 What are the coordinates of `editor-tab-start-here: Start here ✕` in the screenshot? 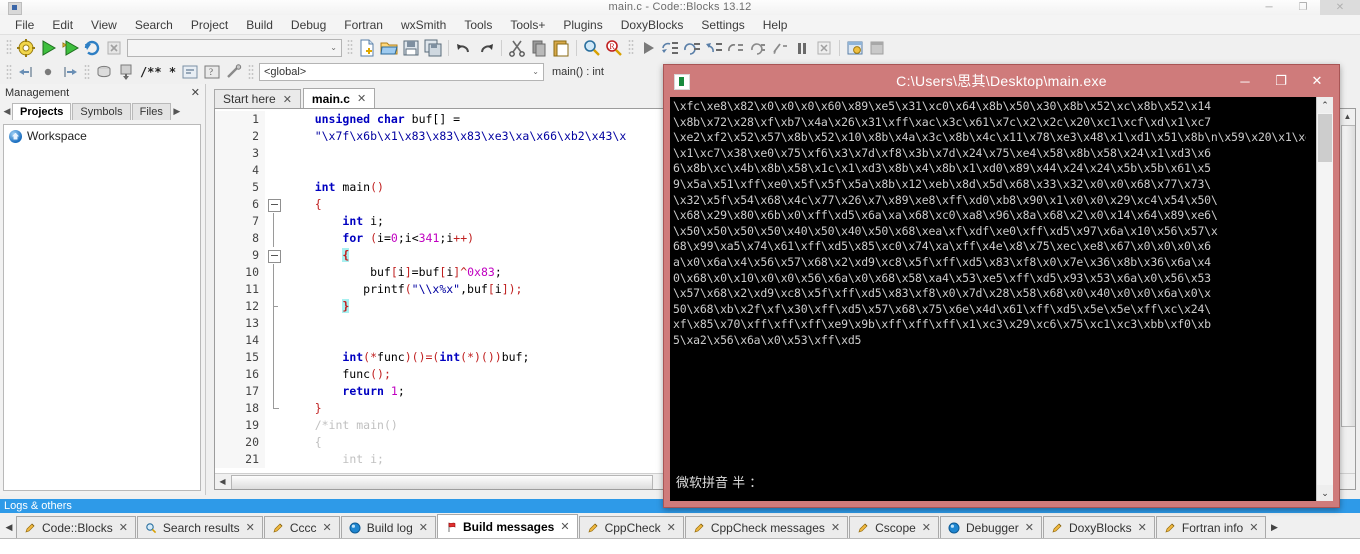 It's located at (257, 98).